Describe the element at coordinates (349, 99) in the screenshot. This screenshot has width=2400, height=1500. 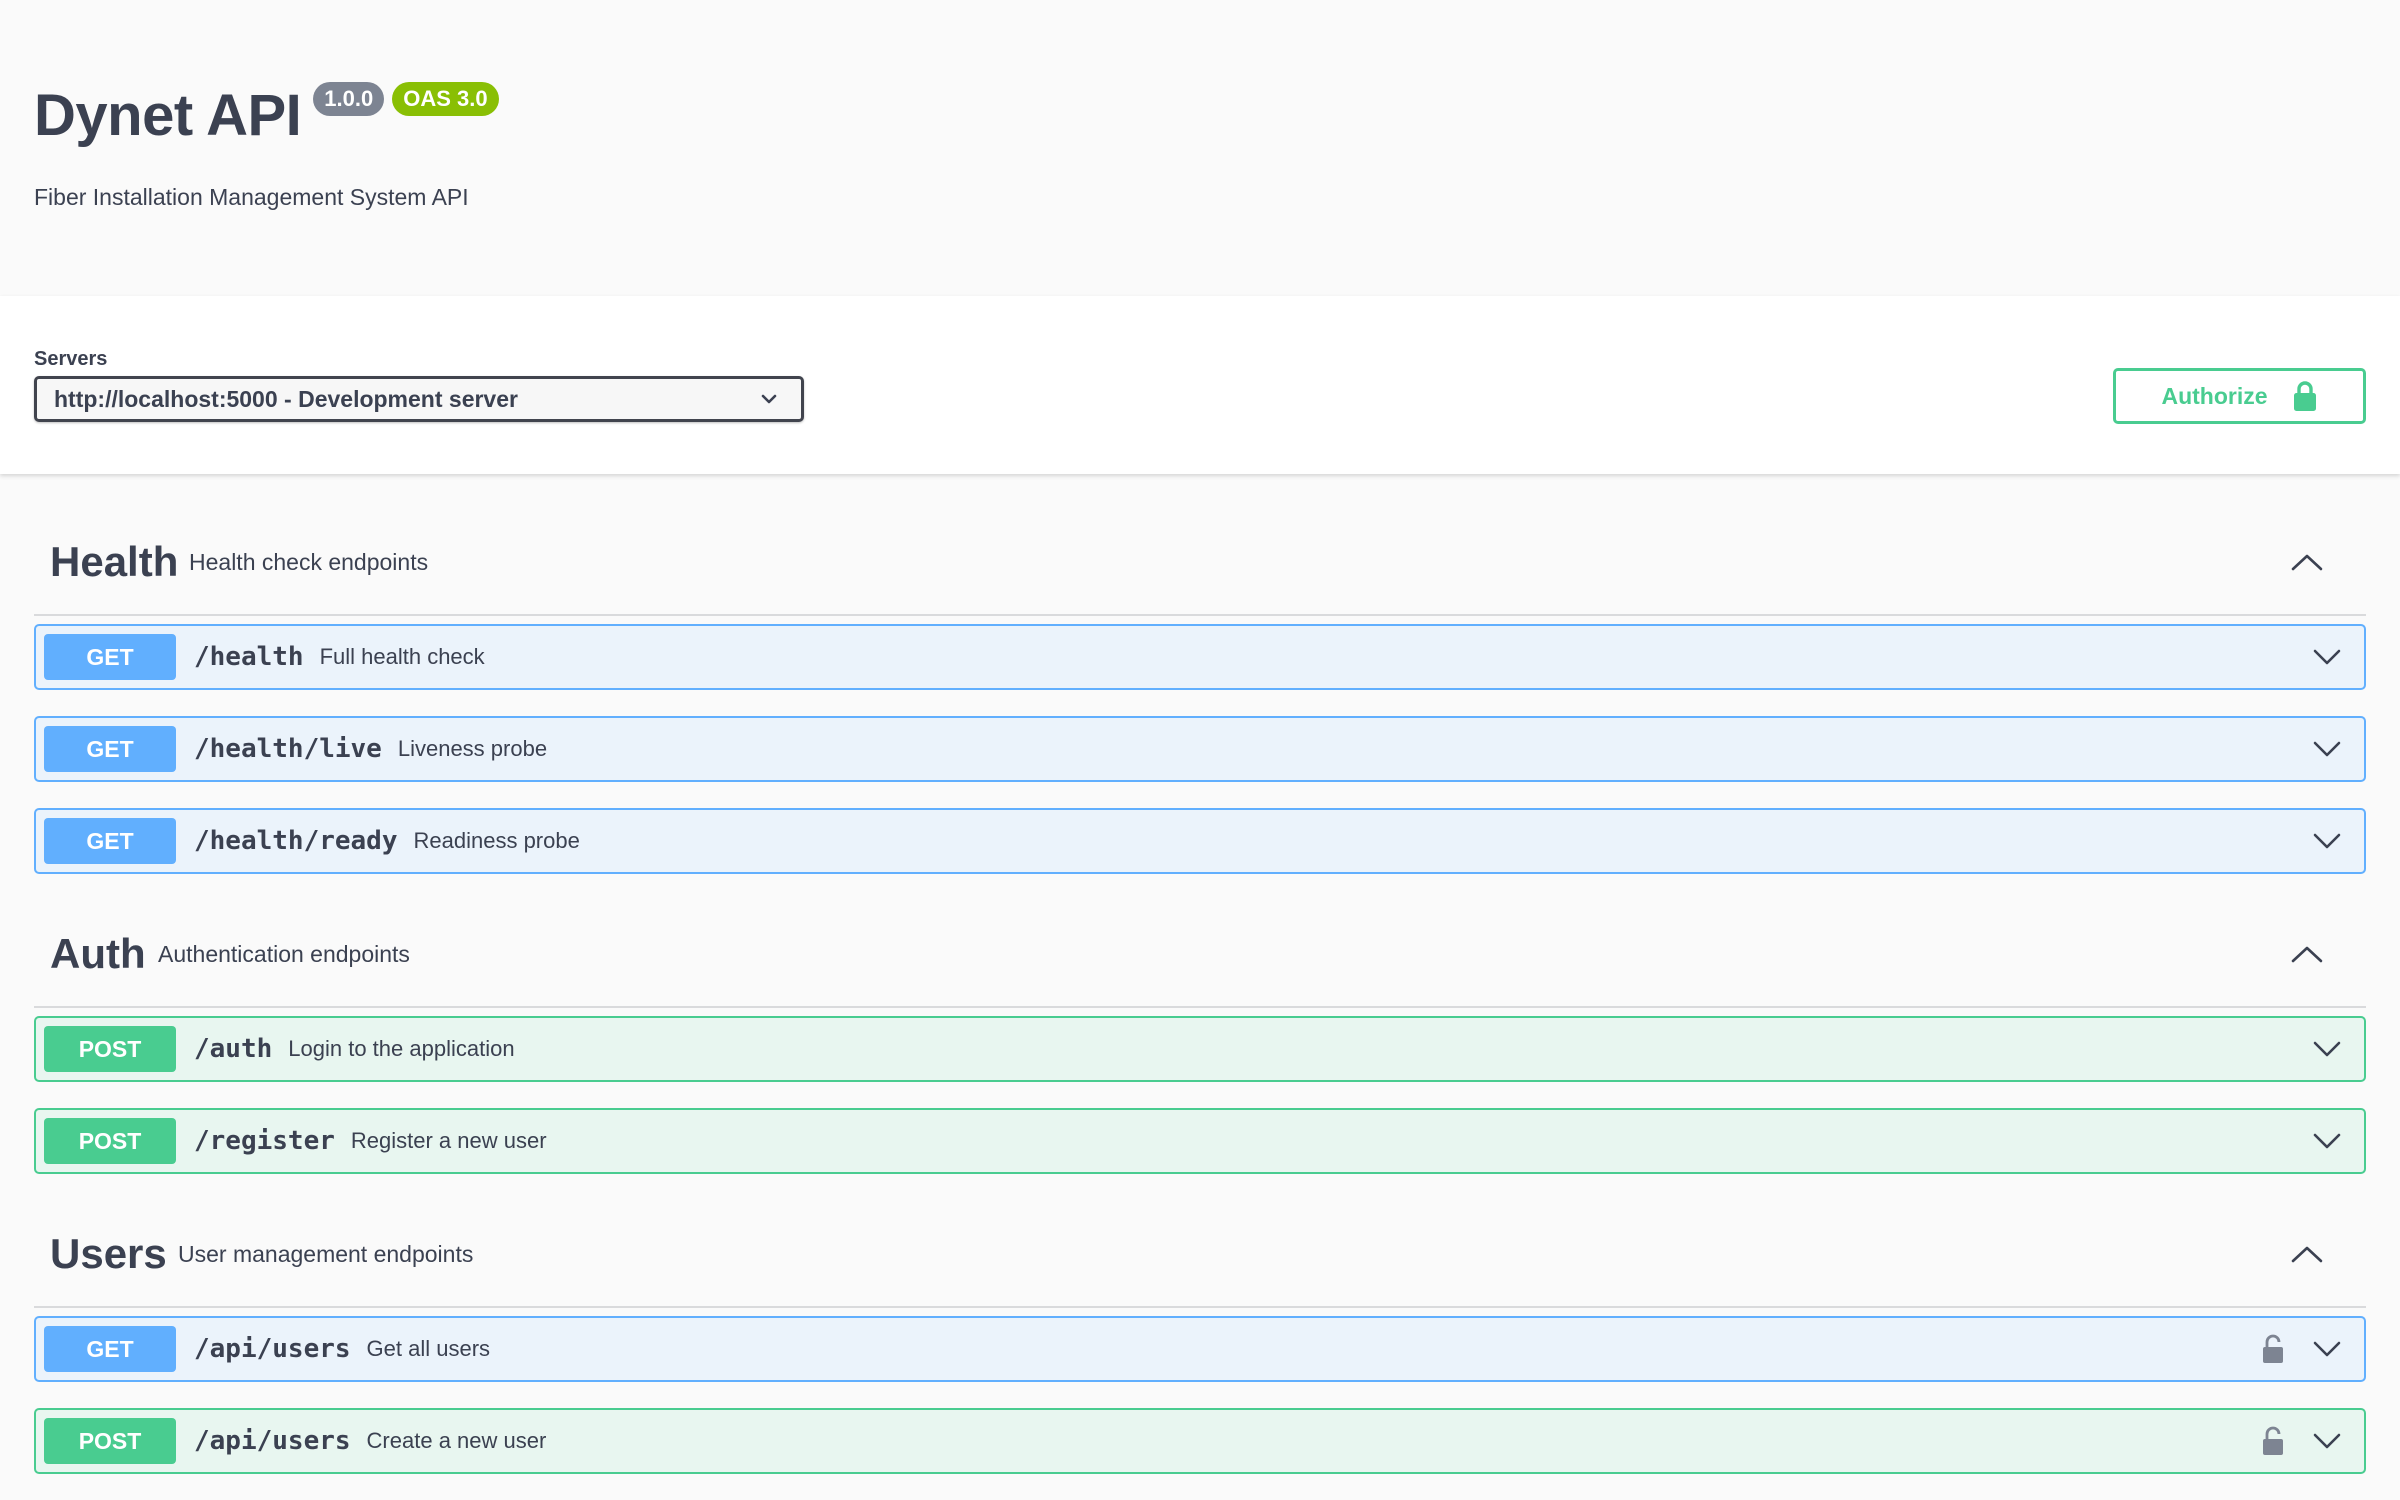
I see `version-badge: 1.0.0` at that location.